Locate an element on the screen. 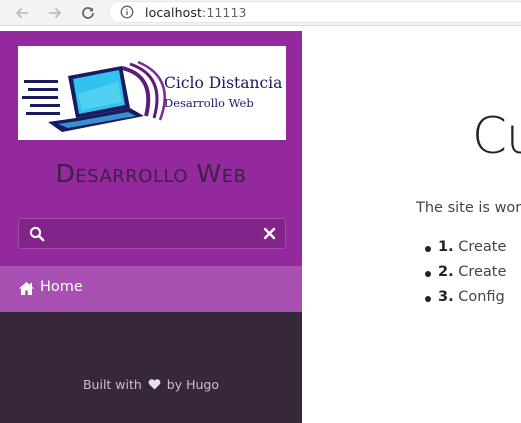 The image size is (521, 423). logo-line1: Ciclo Distancia is located at coordinates (223, 83).